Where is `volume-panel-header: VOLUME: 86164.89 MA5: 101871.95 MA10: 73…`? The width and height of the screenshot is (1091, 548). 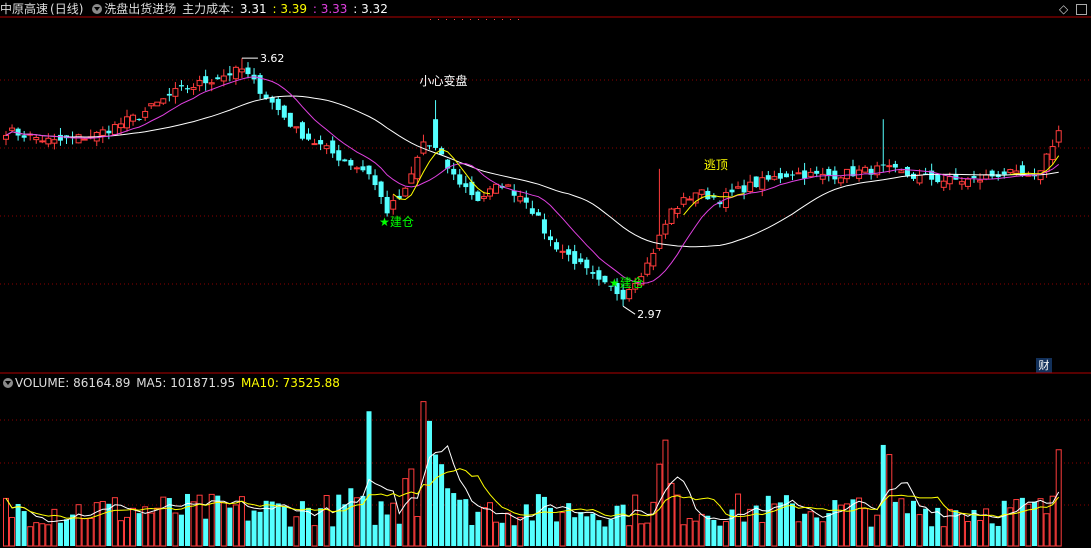 volume-panel-header: VOLUME: 86164.89 MA5: 101871.95 MA10: 73… is located at coordinates (171, 383).